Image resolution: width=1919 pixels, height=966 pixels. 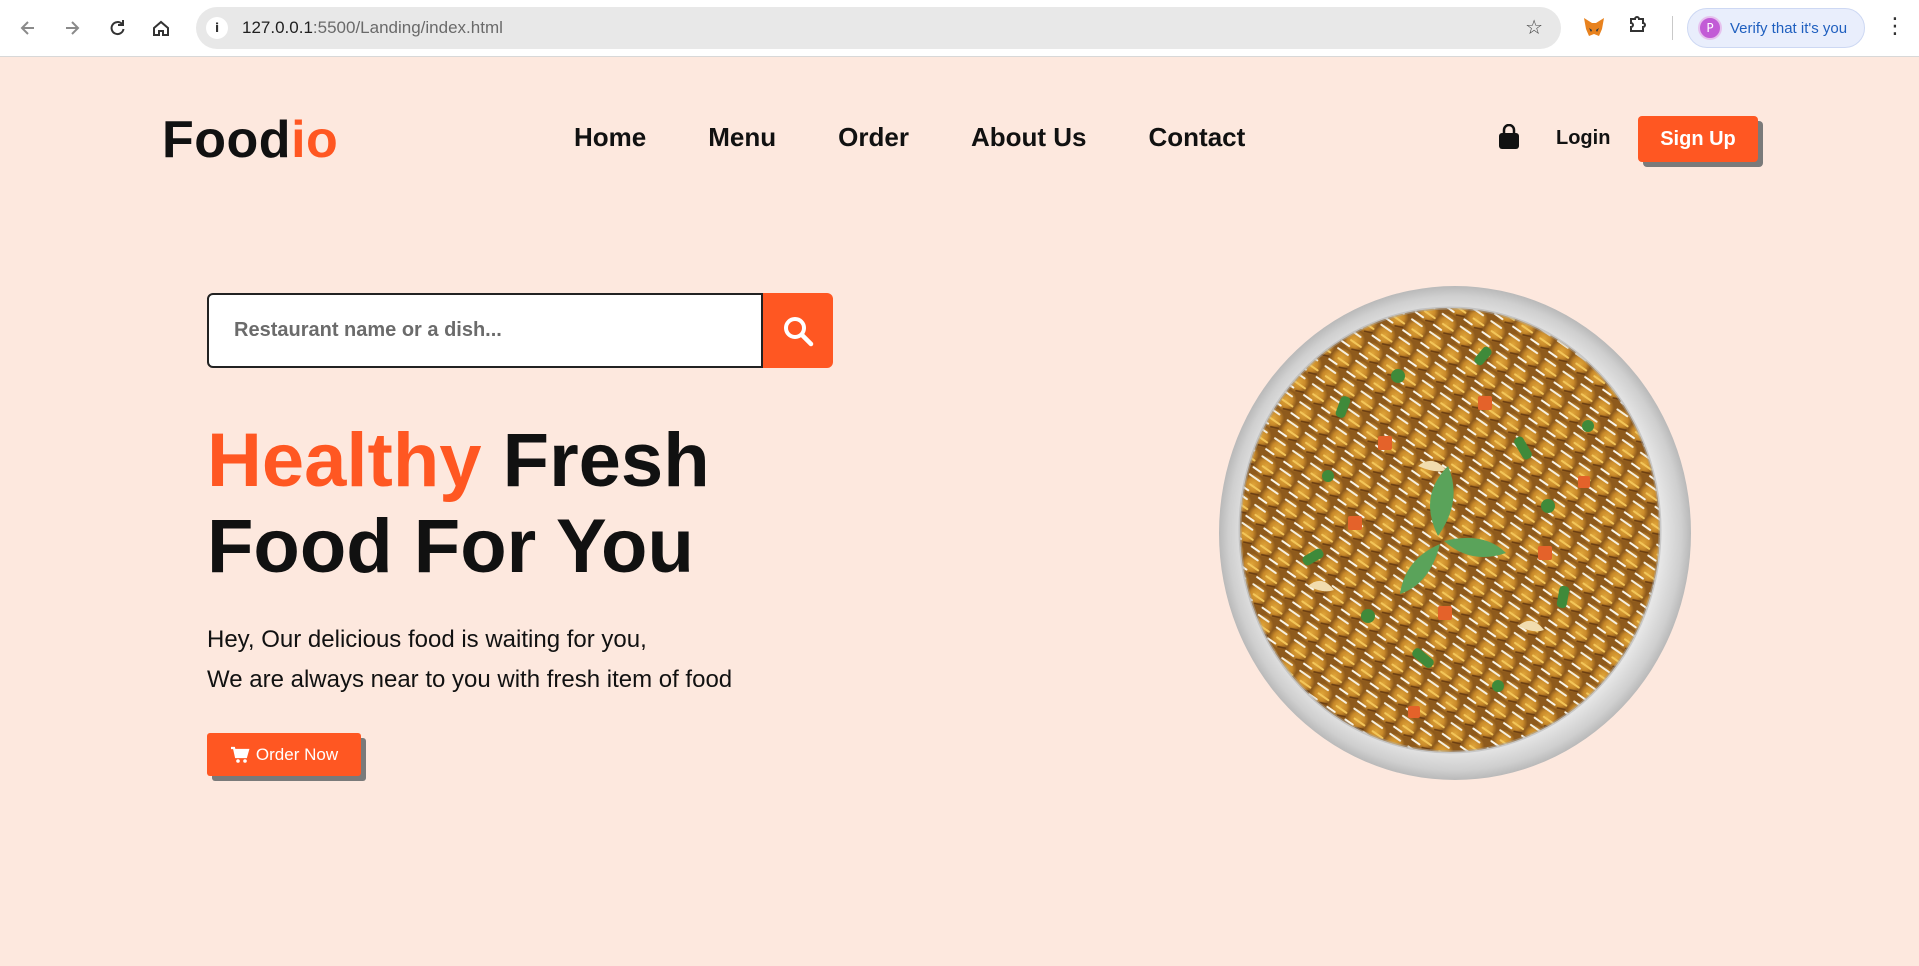 I want to click on nav-home: Home, so click(x=610, y=137).